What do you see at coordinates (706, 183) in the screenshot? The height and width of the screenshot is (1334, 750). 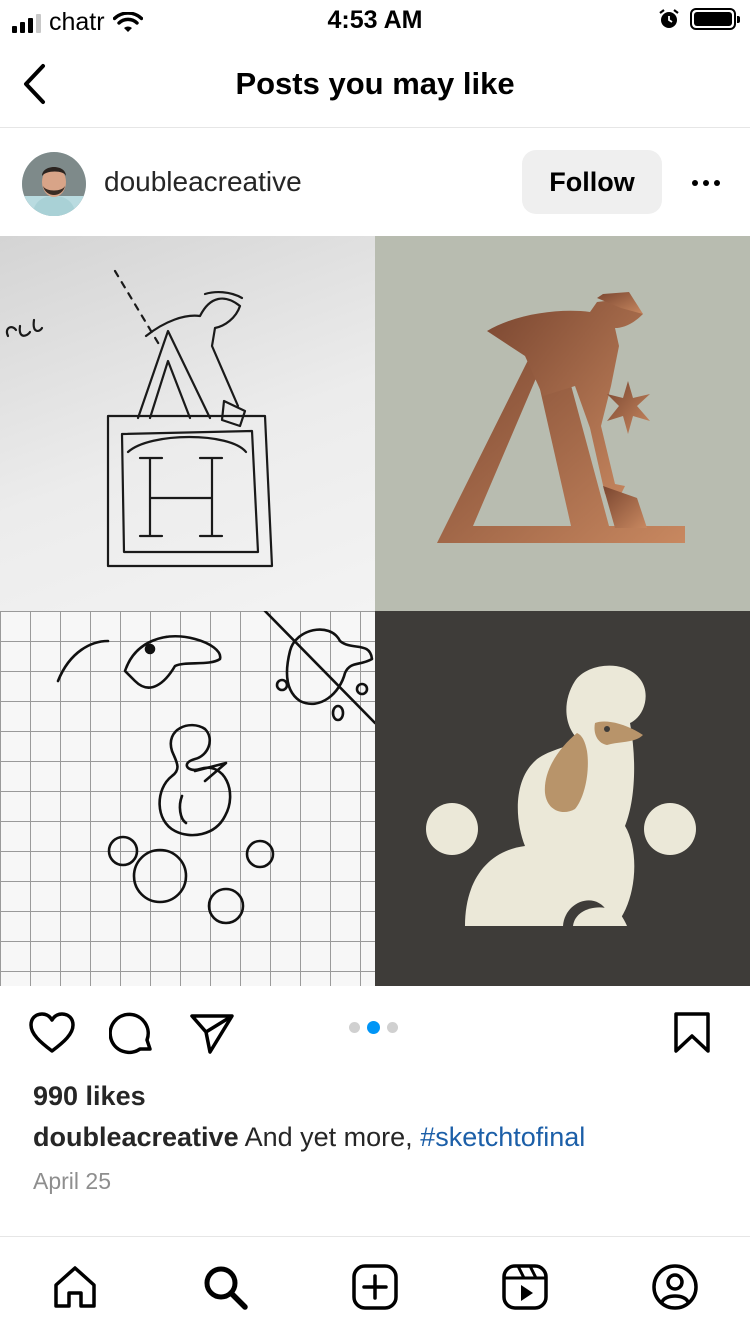 I see `more-horizontal-icon` at bounding box center [706, 183].